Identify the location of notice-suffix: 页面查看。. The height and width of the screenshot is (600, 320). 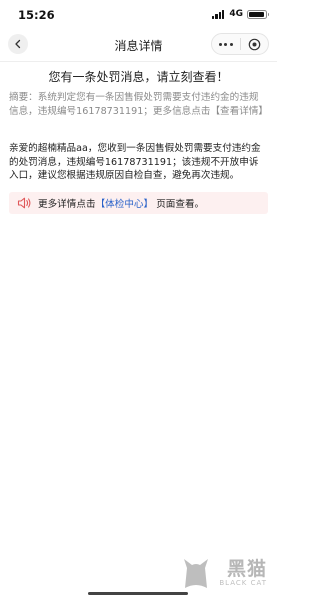
(180, 204).